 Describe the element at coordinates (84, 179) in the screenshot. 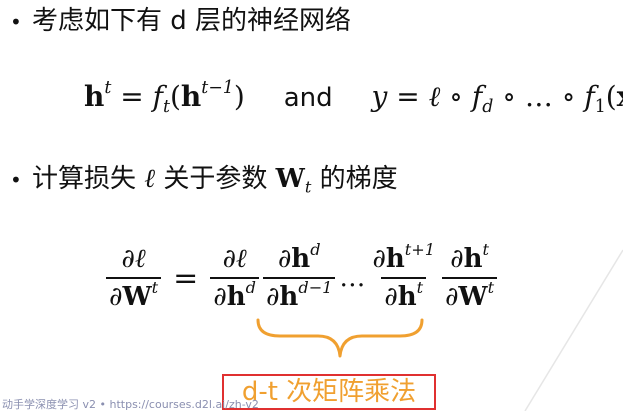

I see `bullet-text-prefix: 计算损失` at that location.